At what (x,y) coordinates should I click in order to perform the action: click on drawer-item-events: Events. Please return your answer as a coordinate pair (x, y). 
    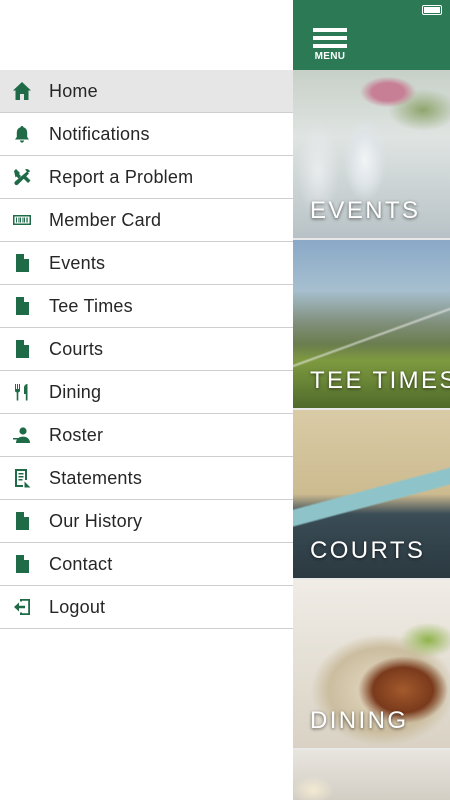
    Looking at the image, I should click on (146, 263).